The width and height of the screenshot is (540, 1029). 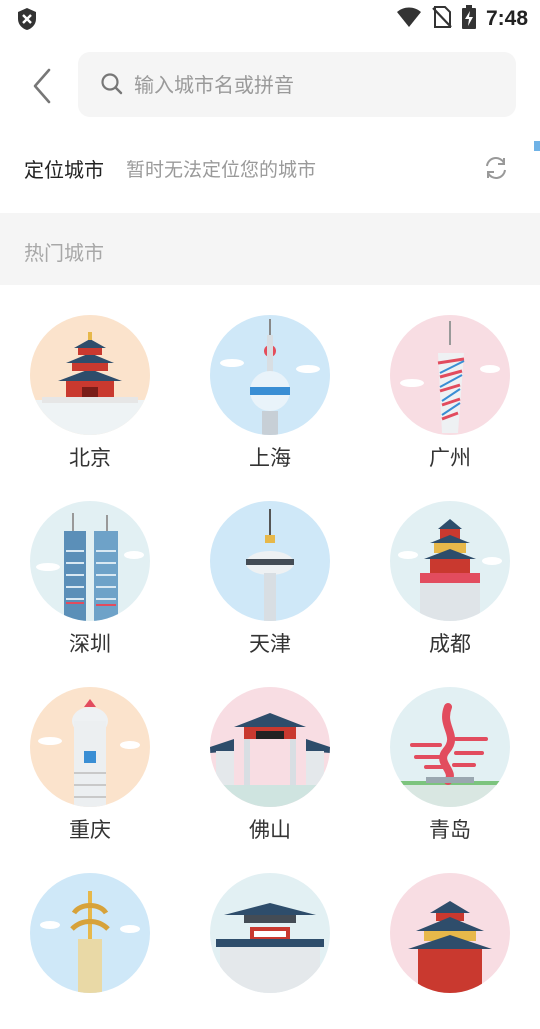 I want to click on city-name: 成都, so click(x=450, y=644).